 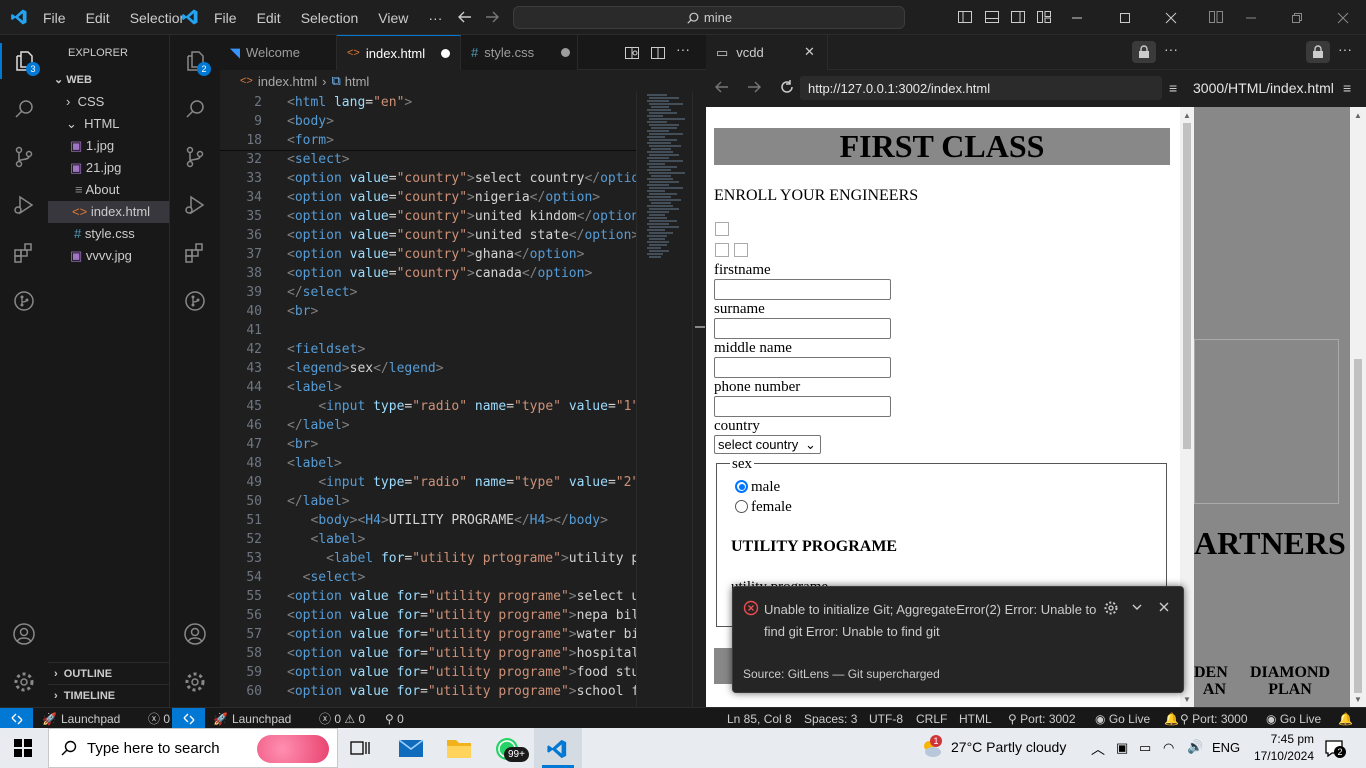 What do you see at coordinates (511, 749) in the screenshot?
I see `whatsapp-icon: 99+` at bounding box center [511, 749].